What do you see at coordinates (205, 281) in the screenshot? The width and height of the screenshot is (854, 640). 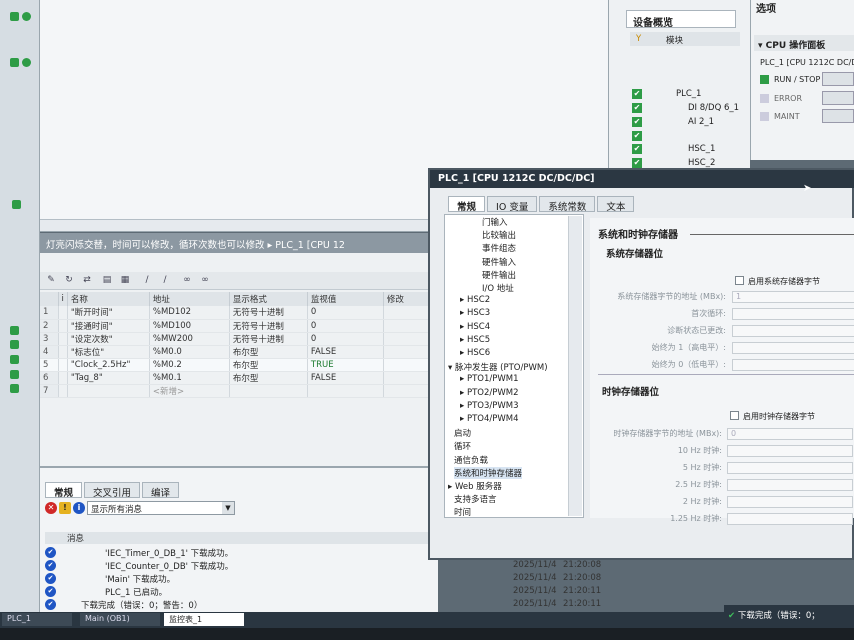 I see `glasses-icon: ∞` at bounding box center [205, 281].